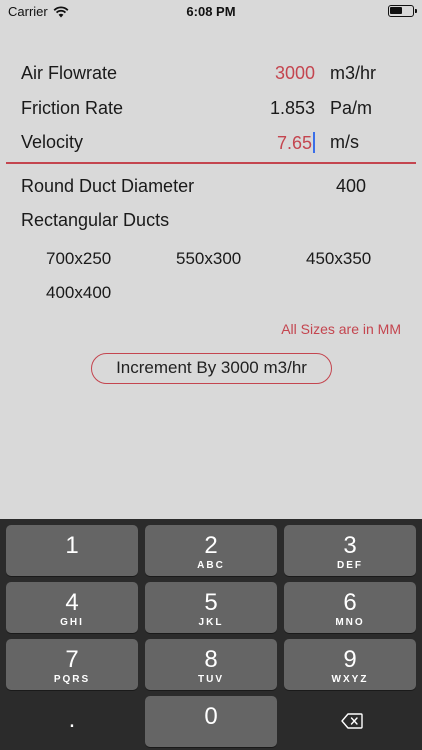 This screenshot has height=750, width=422. I want to click on key-letters: ABC, so click(211, 565).